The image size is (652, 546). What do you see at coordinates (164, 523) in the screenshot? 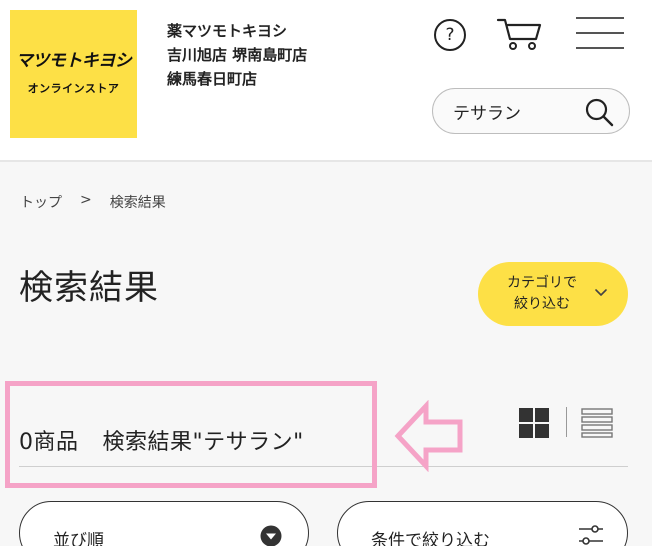
I see `sort-dropdown: 並び順` at bounding box center [164, 523].